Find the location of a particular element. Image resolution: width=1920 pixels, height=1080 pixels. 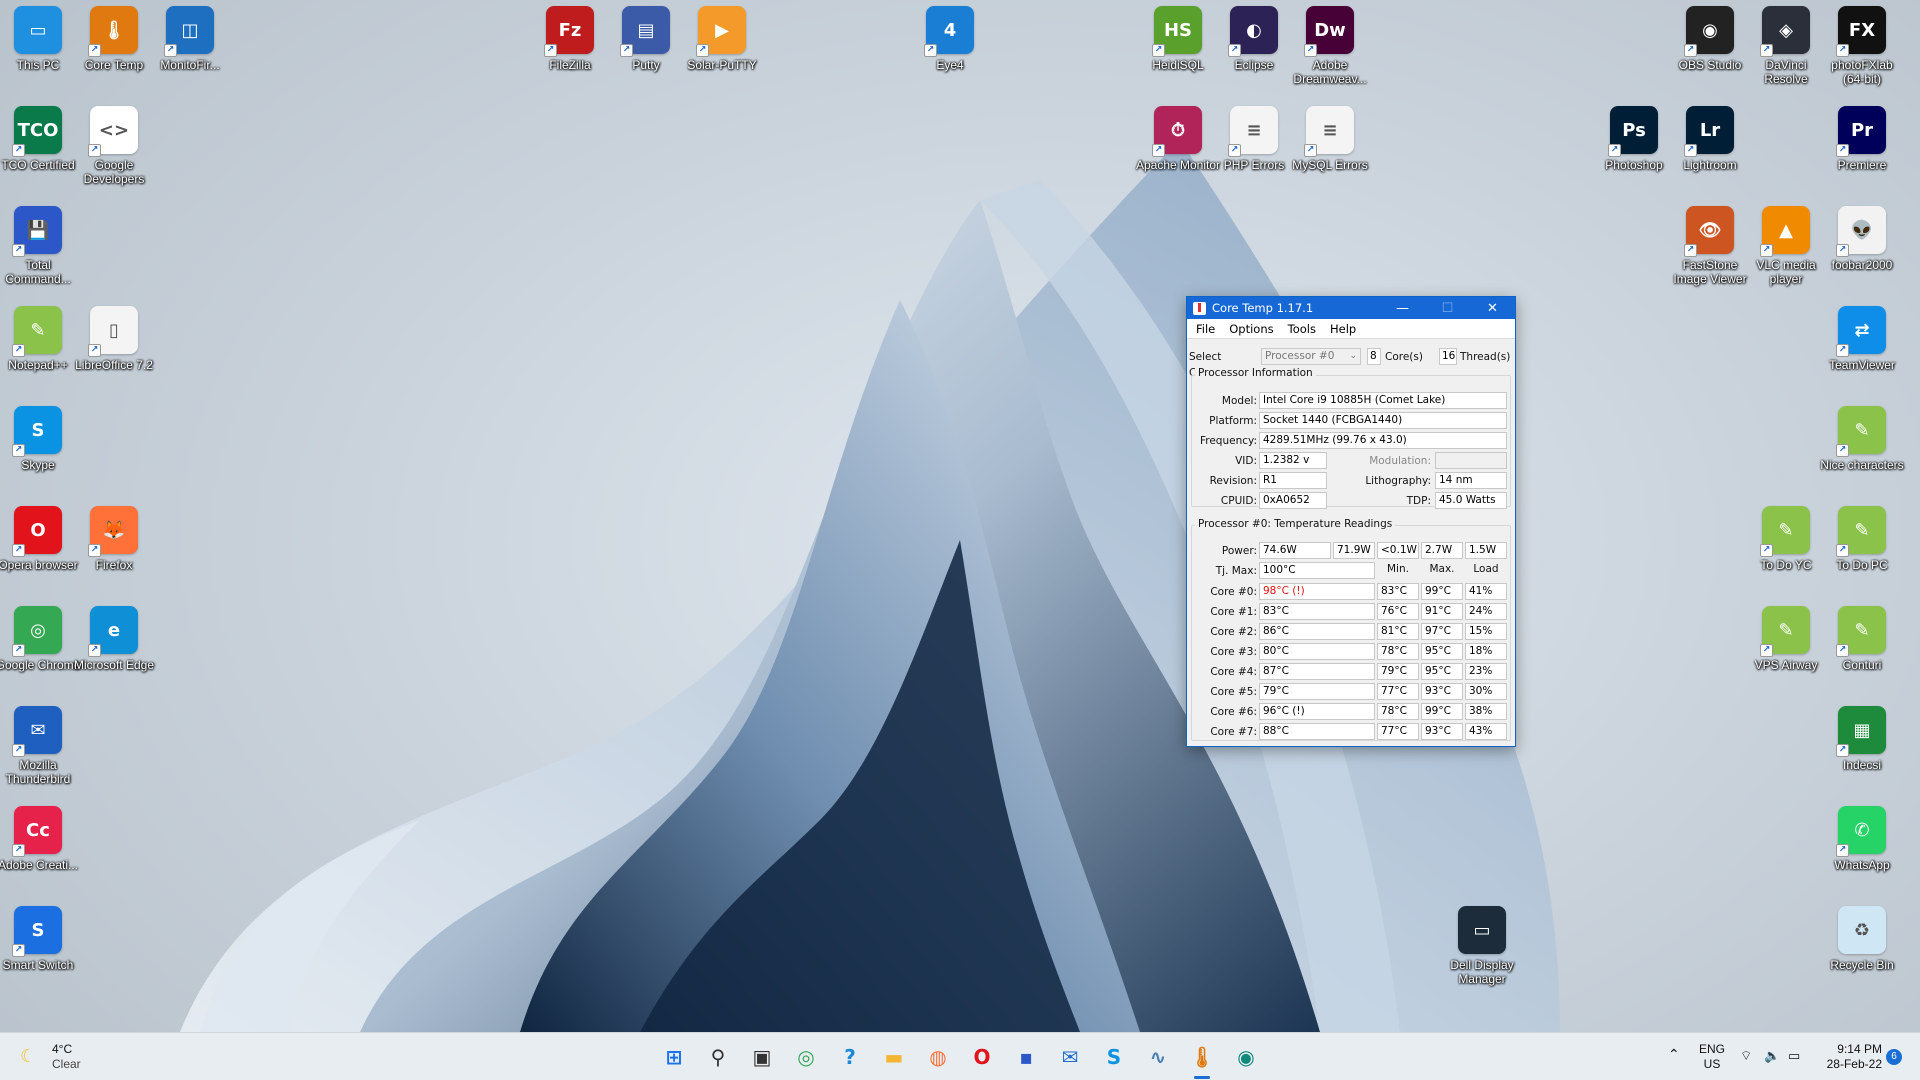

desktop-icon-vlc: ▲ ↗ VLC media player is located at coordinates (1786, 246).